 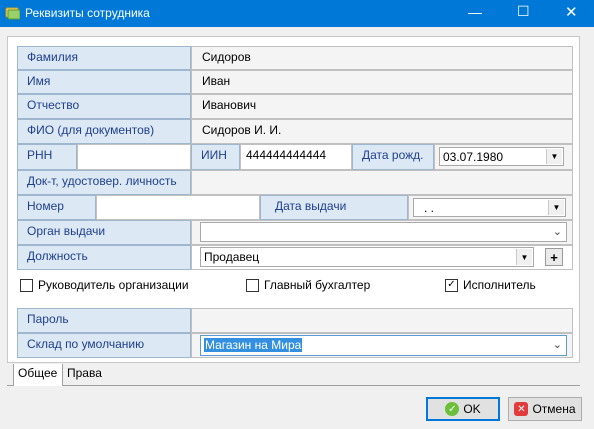 I want to click on id-doc-label: Док-т, удостовер. личность, so click(x=104, y=182).